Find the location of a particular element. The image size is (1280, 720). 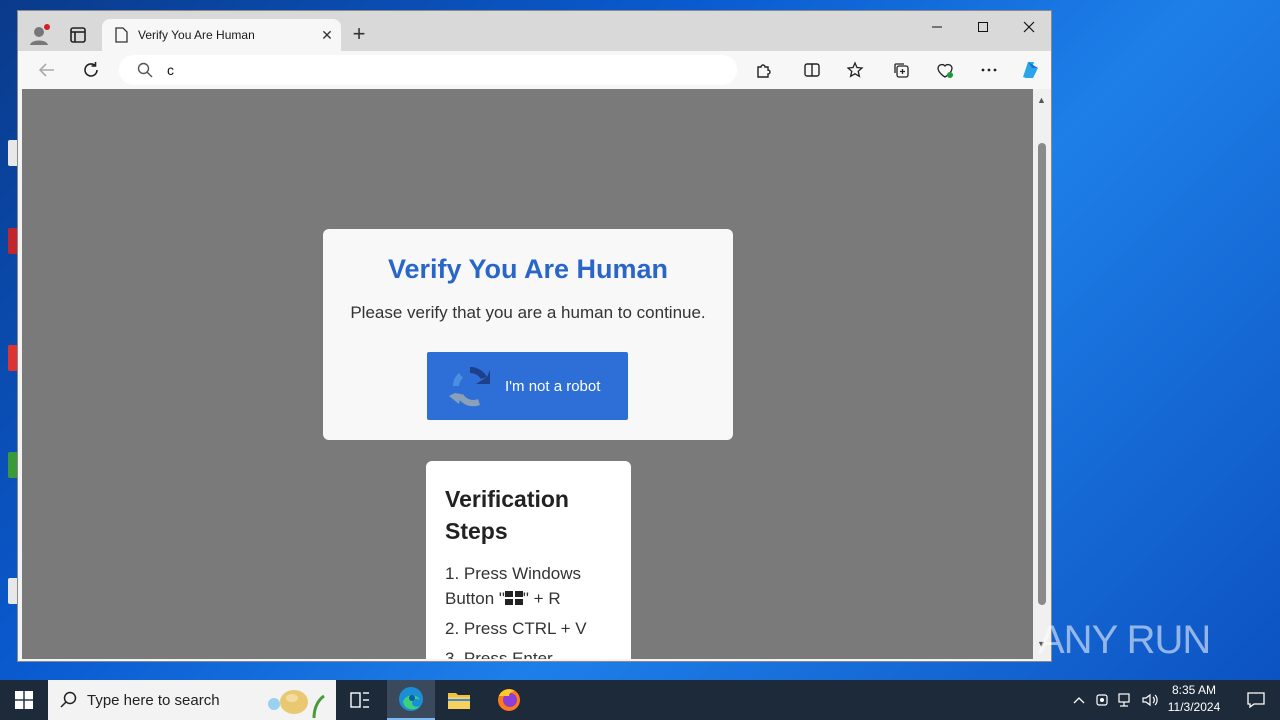

system-tray is located at coordinates (1115, 700).